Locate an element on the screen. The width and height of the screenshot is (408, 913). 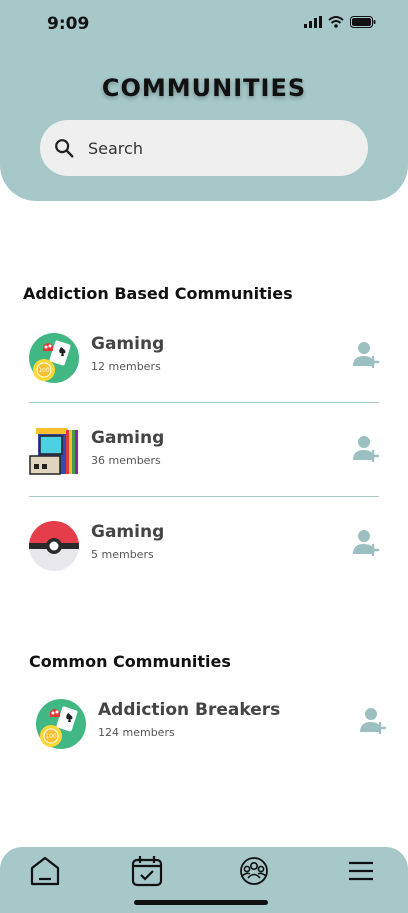
community-item-gaming-1: 100 Gaming 12 members is located at coordinates (204, 358).